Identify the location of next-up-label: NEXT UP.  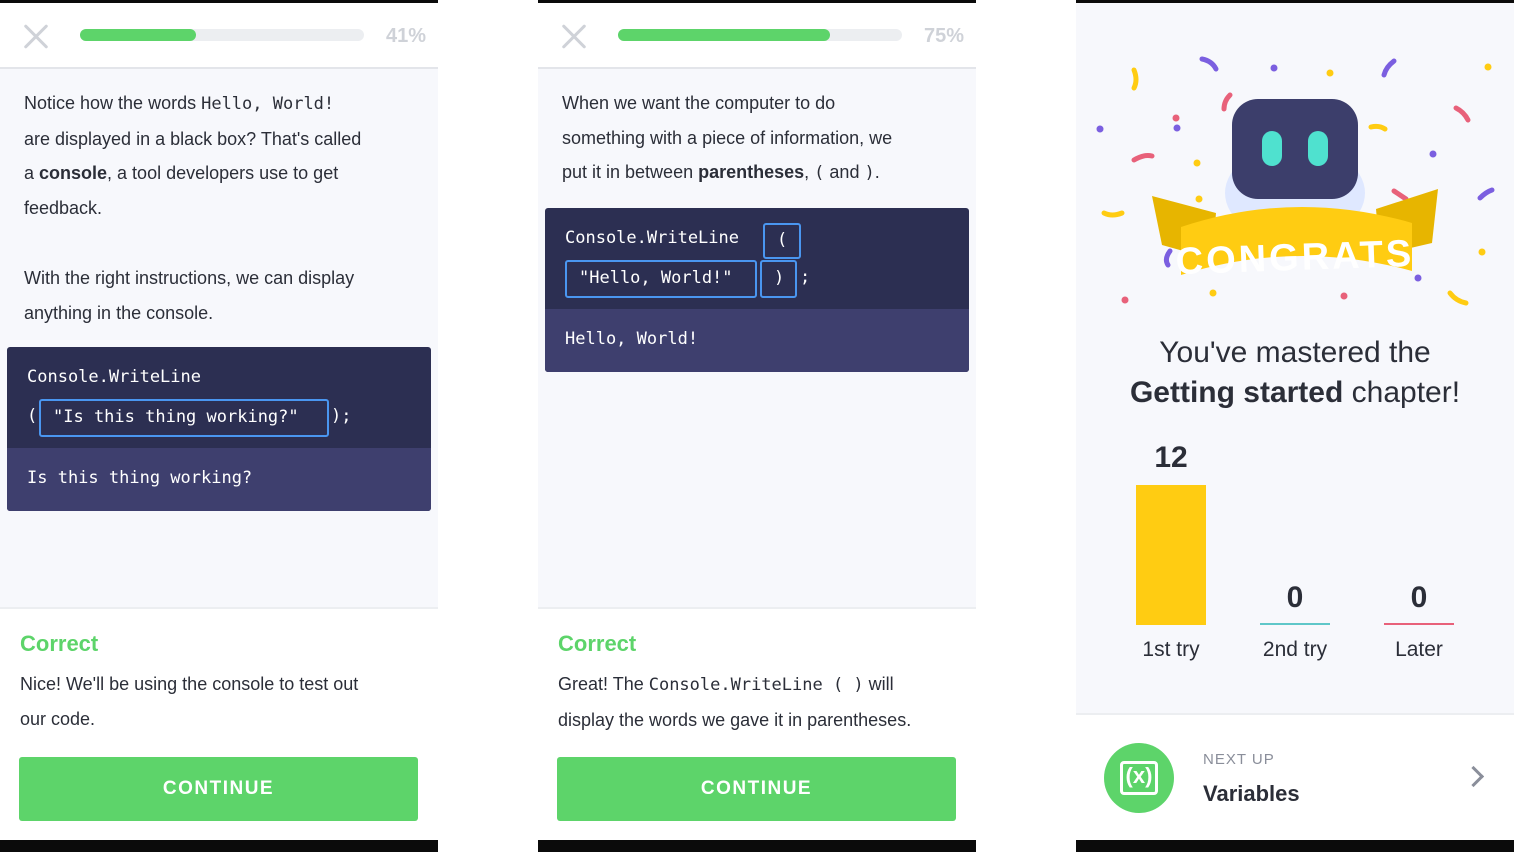
(1239, 759).